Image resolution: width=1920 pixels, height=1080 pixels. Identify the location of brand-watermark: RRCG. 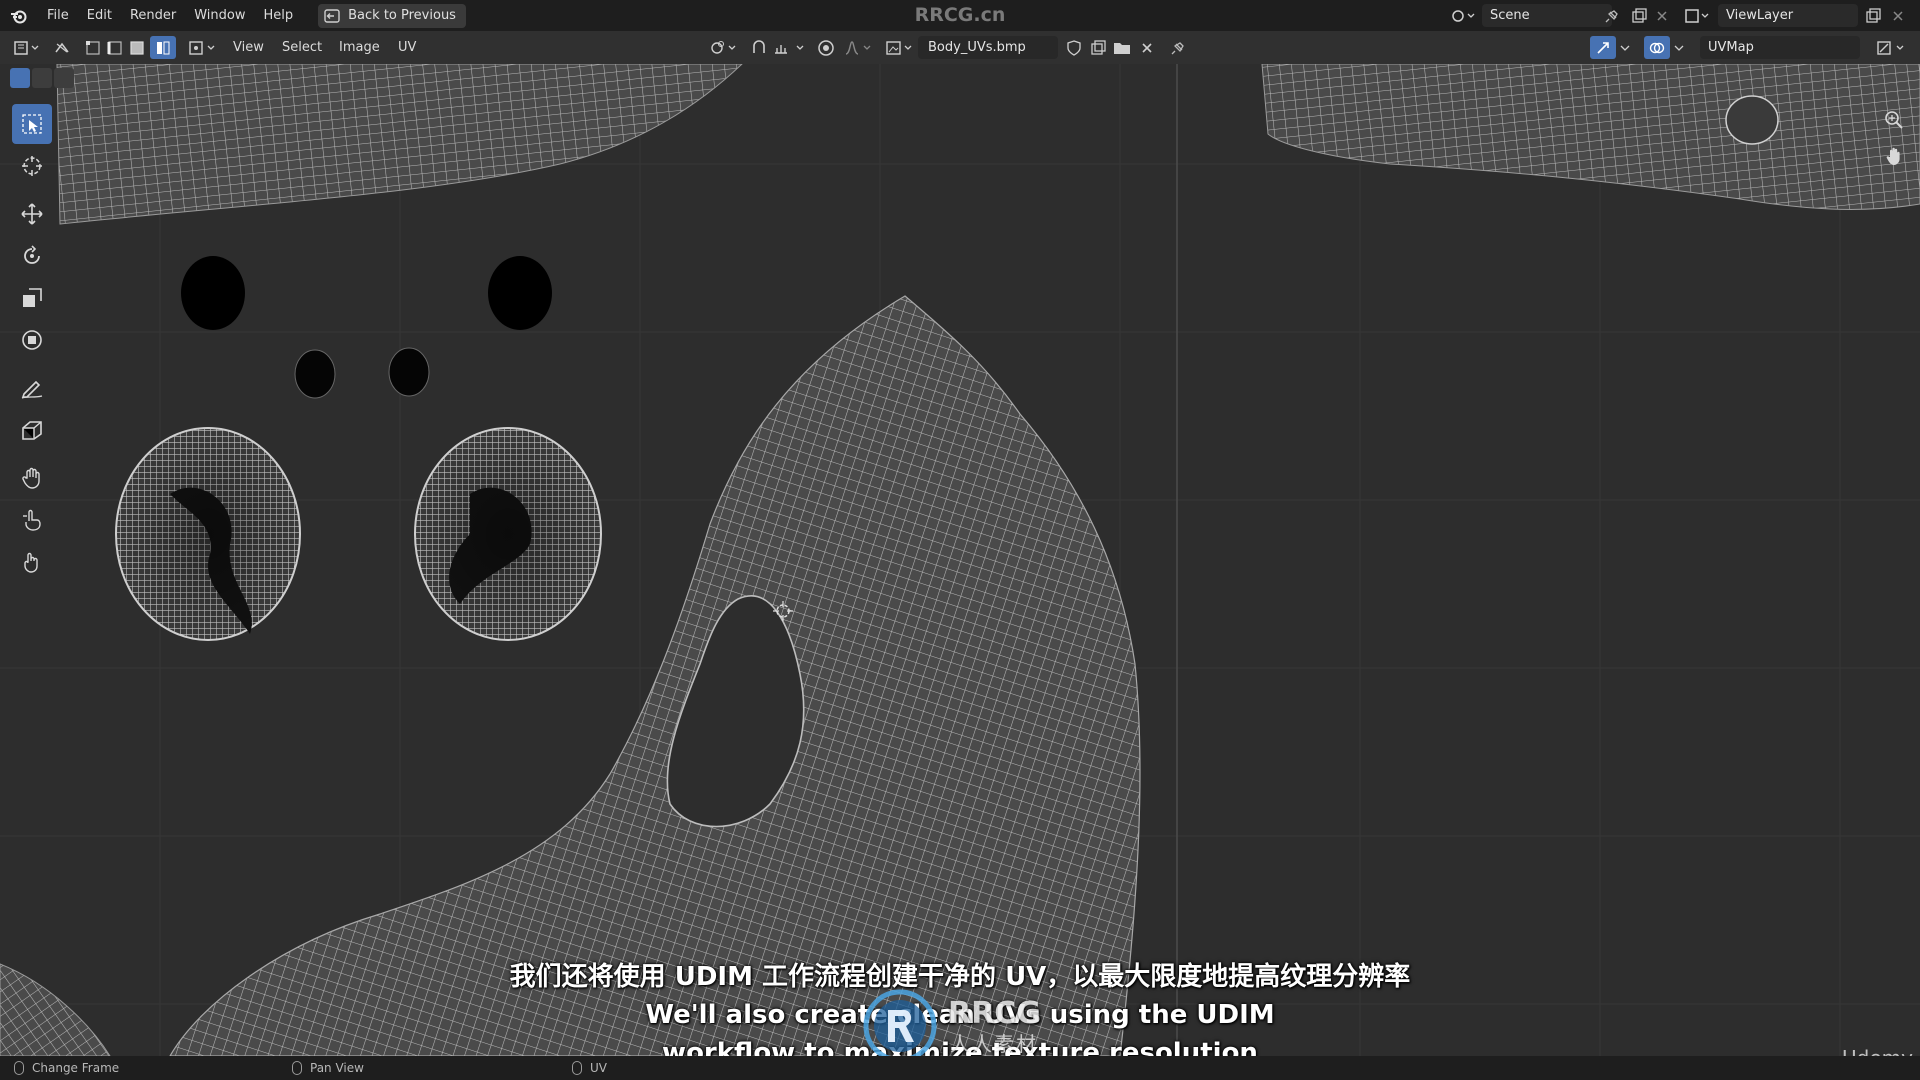
(994, 1013).